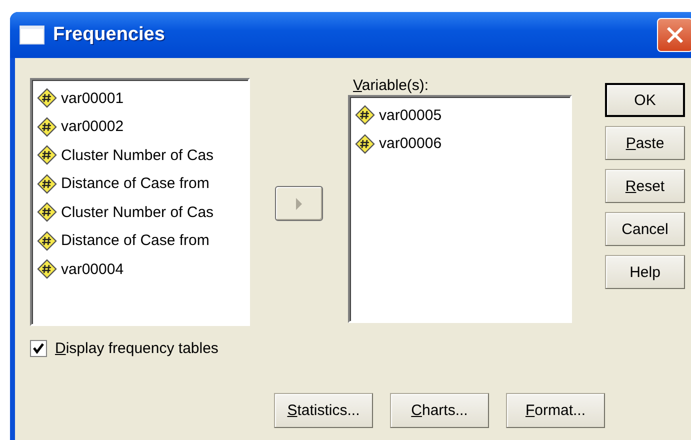 The height and width of the screenshot is (440, 691). I want to click on variable-item: var00001, so click(142, 98).